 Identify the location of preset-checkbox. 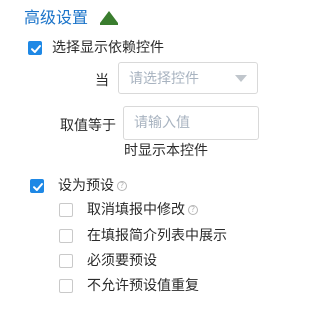
(37, 186).